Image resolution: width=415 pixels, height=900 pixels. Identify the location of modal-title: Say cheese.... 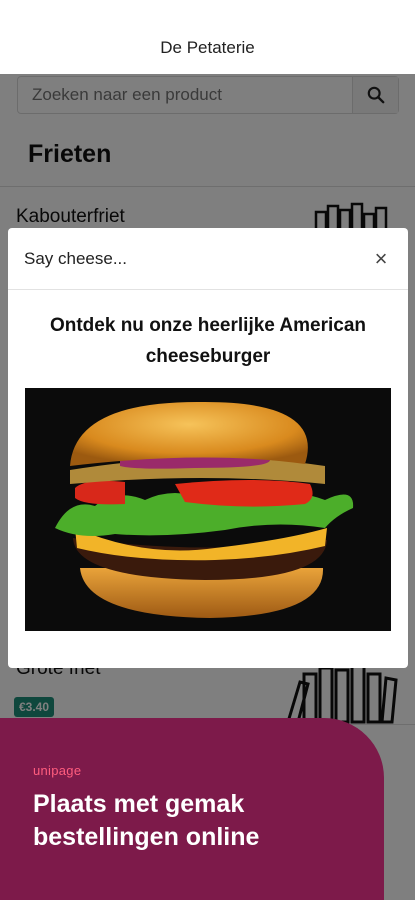
(76, 258).